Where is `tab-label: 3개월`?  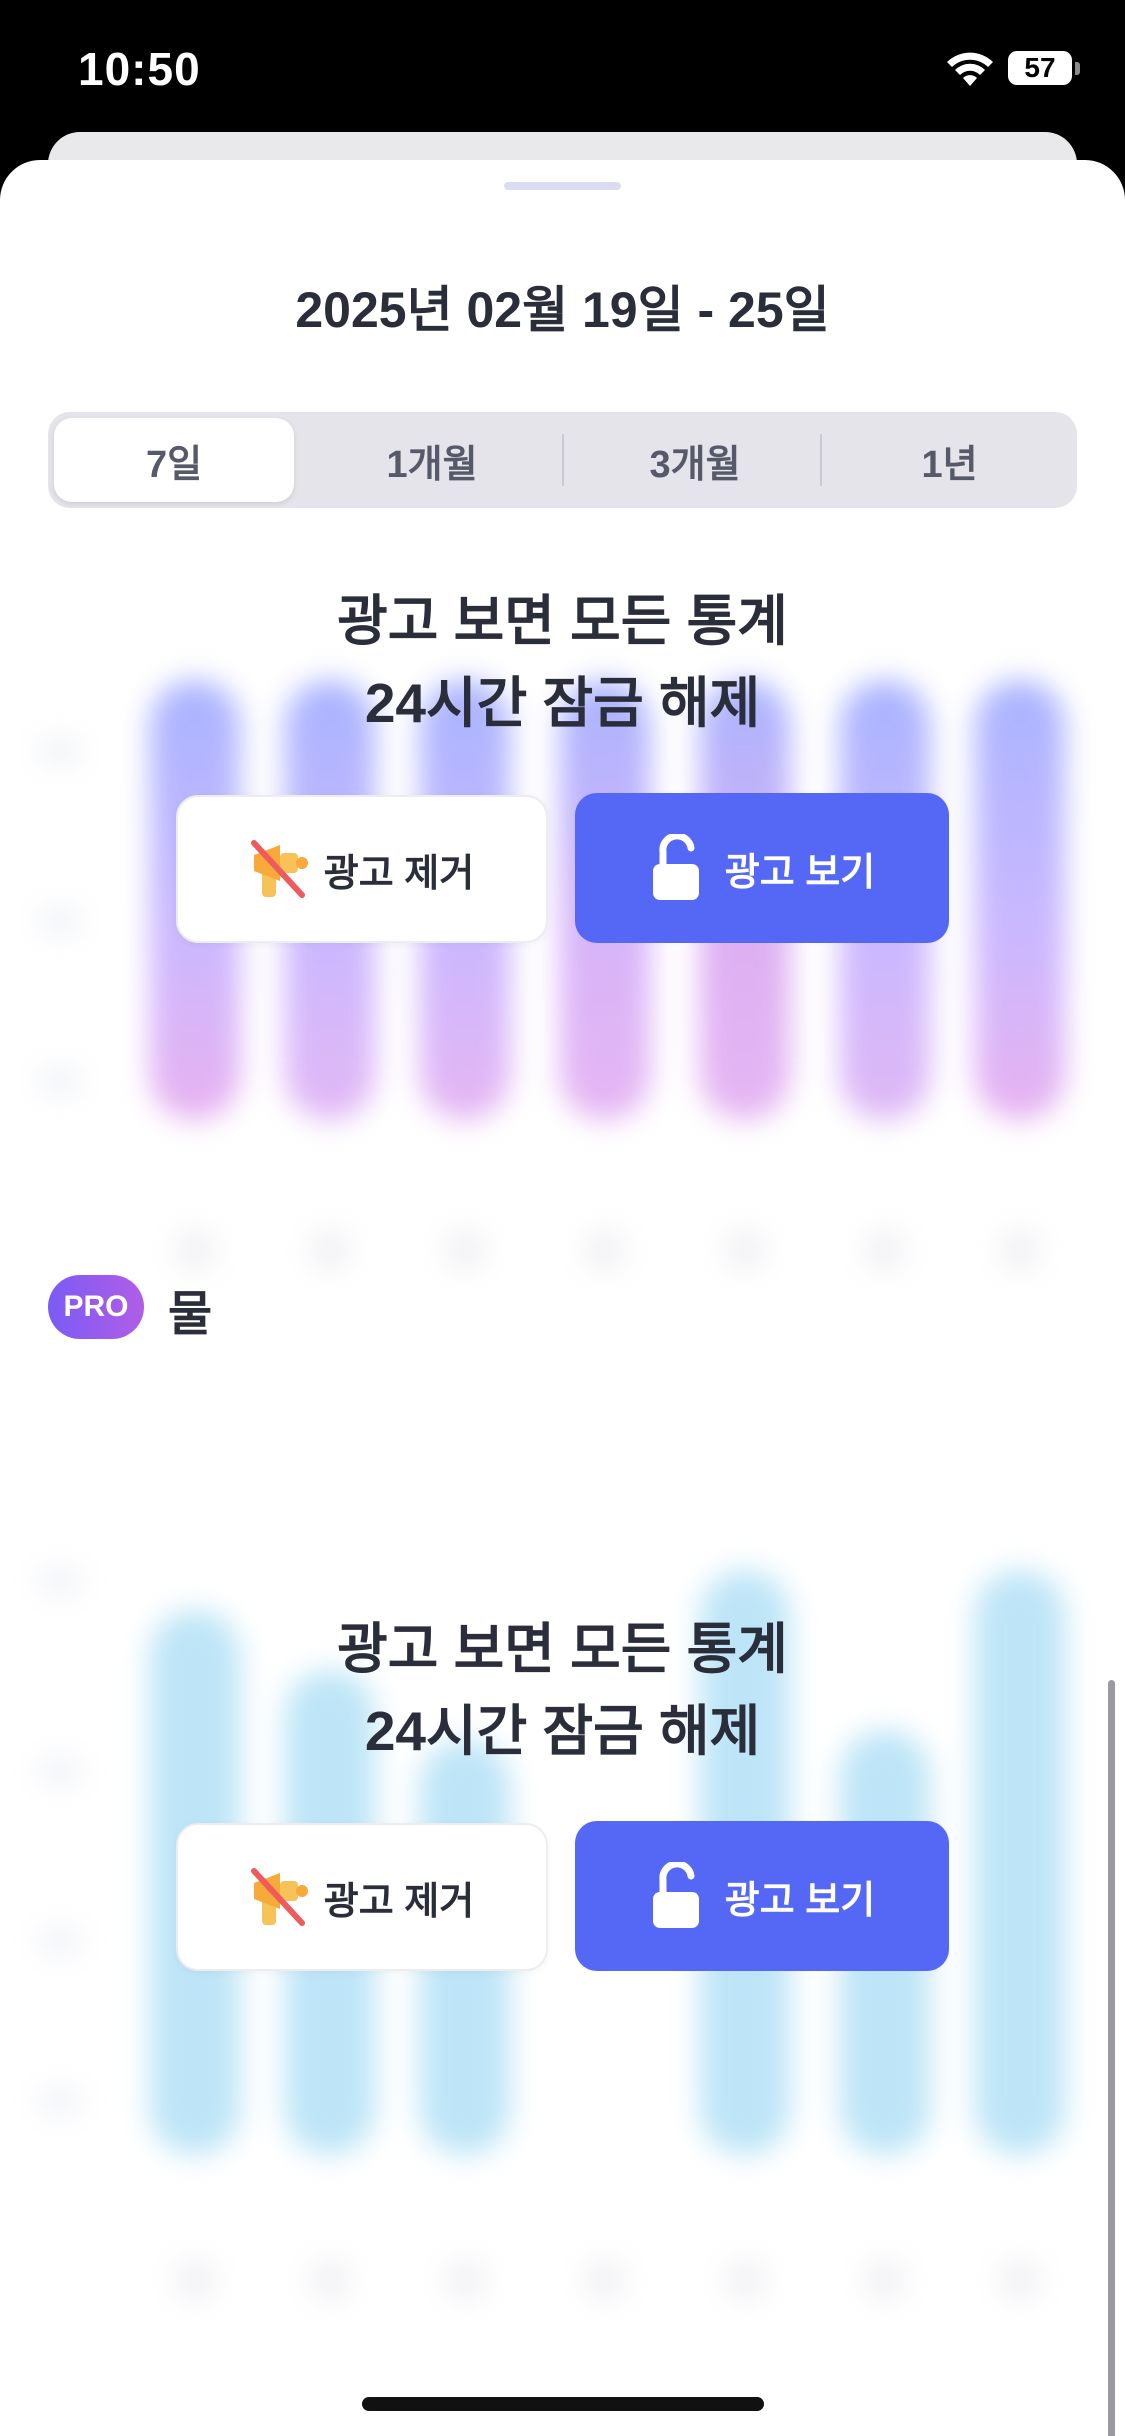 tab-label: 3개월 is located at coordinates (695, 464).